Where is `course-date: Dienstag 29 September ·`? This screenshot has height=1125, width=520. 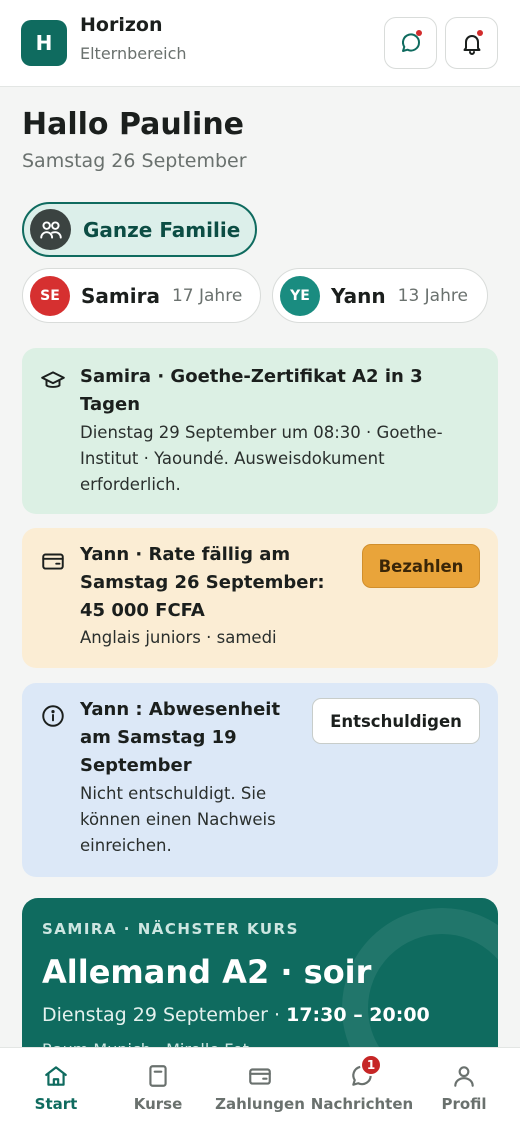
course-date: Dienstag 29 September · is located at coordinates (164, 1015).